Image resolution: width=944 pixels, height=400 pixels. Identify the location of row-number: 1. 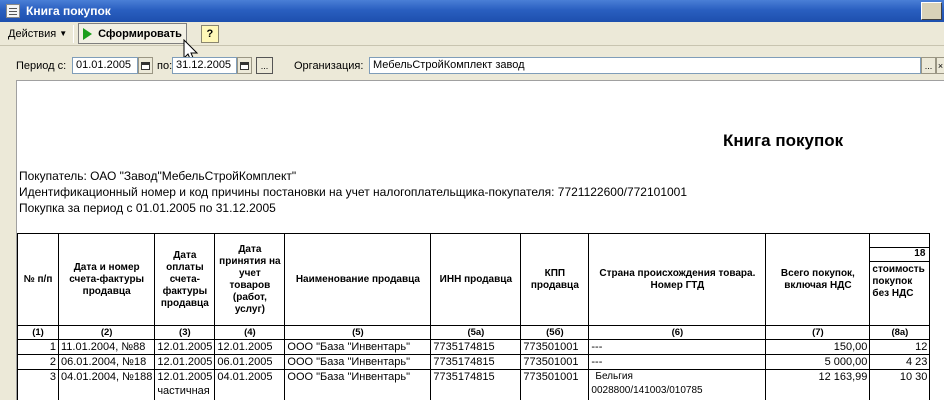
(38, 347).